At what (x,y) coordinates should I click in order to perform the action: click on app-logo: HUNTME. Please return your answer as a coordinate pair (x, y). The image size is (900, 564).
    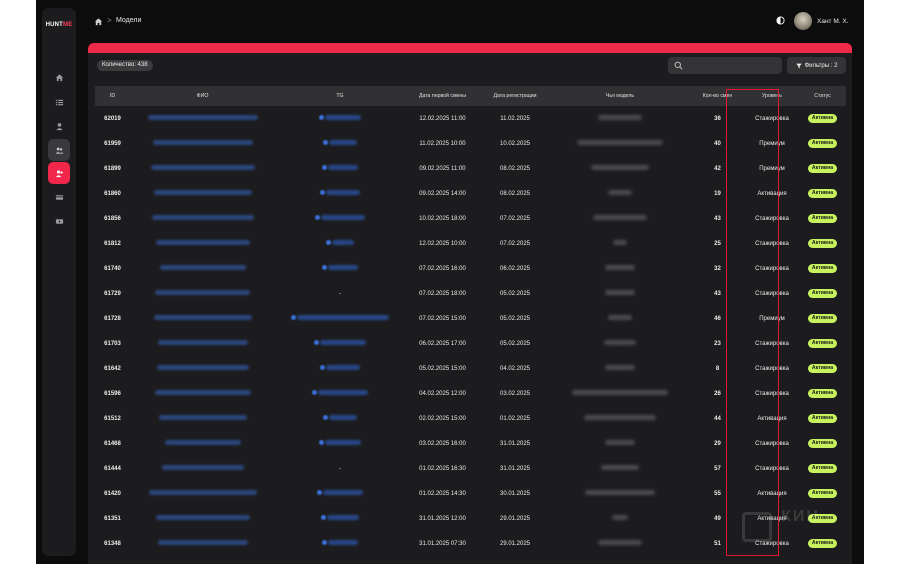
    Looking at the image, I should click on (59, 25).